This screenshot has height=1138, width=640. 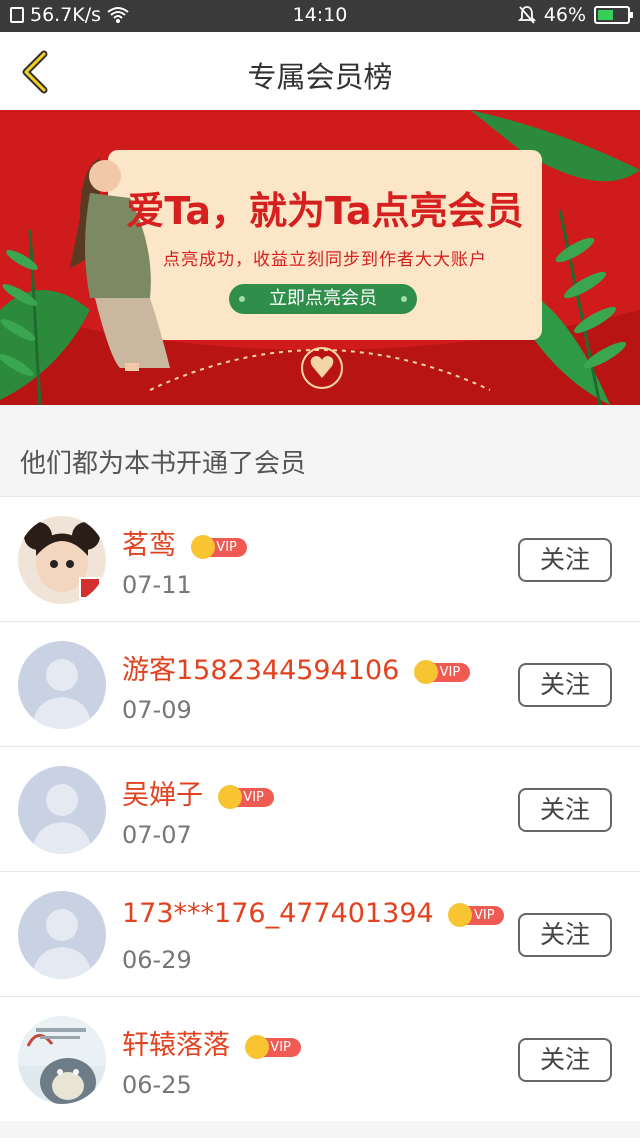 I want to click on banner-subtitle: 点亮成功，收益立刻同步到作者大大账户, so click(x=325, y=260).